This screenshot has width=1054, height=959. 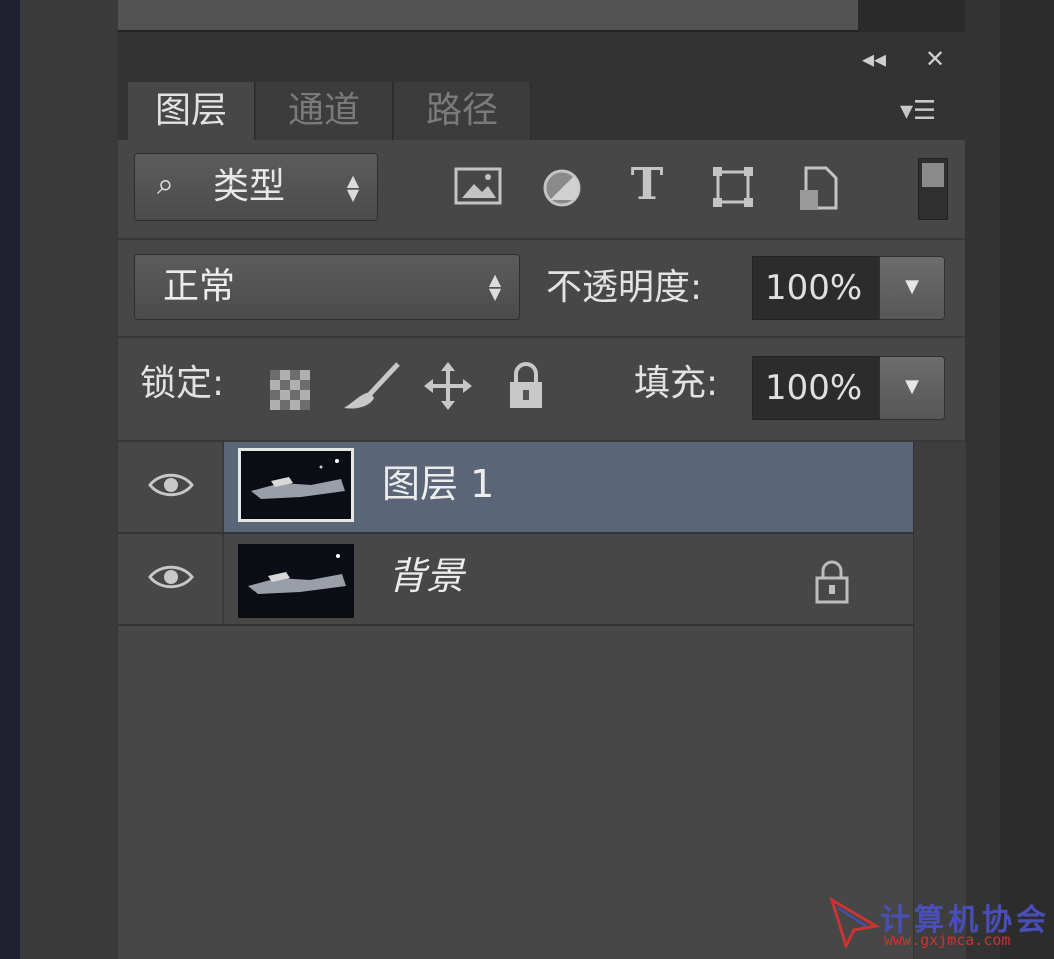 What do you see at coordinates (541, 57) in the screenshot?
I see `panel-header-bar` at bounding box center [541, 57].